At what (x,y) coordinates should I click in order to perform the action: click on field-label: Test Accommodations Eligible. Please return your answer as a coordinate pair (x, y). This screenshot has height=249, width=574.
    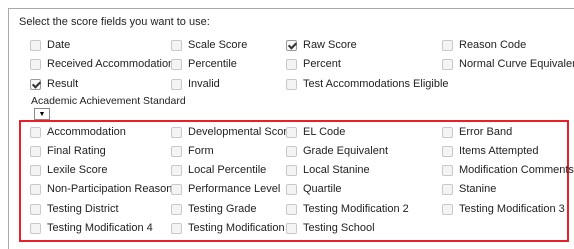
    Looking at the image, I should click on (376, 84).